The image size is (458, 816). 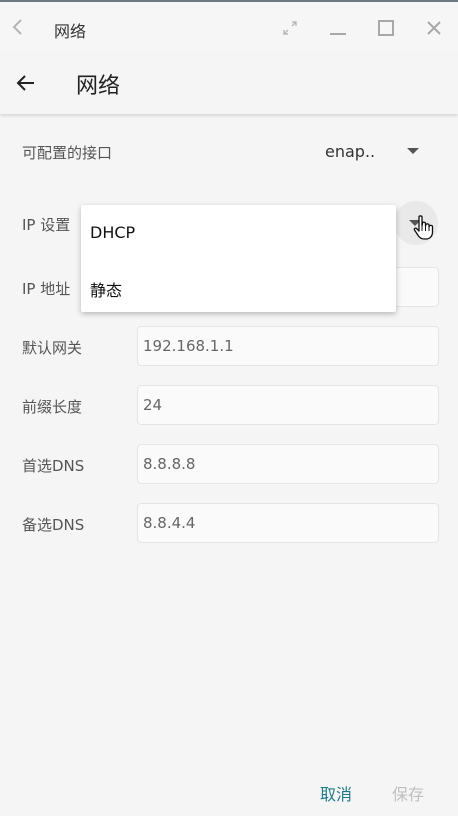 I want to click on alternate-dns-label: 备选DNS, so click(x=53, y=525).